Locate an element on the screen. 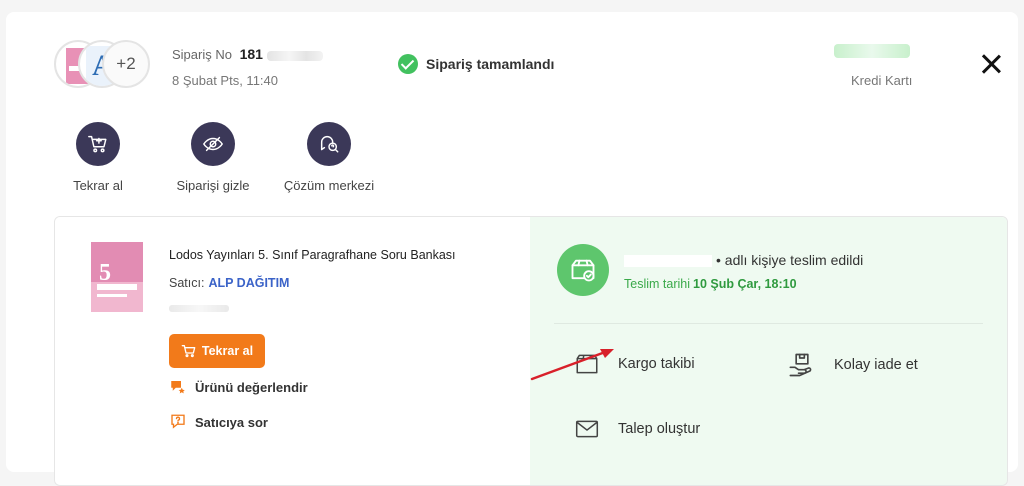  divider is located at coordinates (768, 323).